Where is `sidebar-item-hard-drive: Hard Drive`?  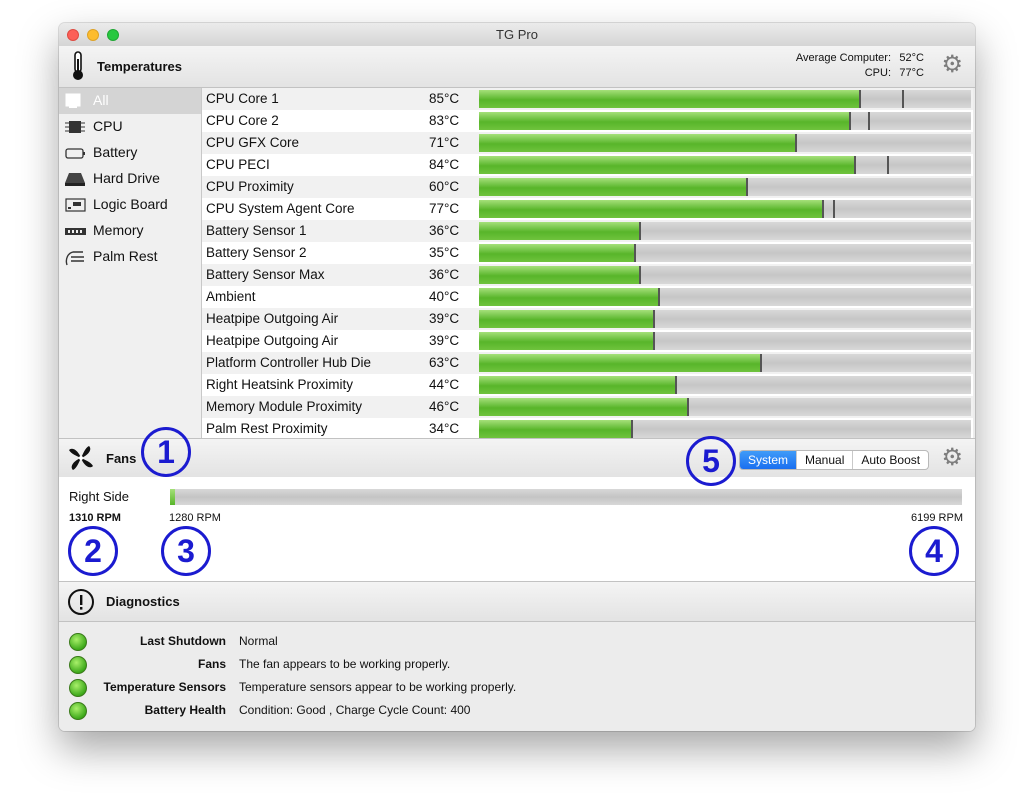
sidebar-item-hard-drive: Hard Drive is located at coordinates (130, 179).